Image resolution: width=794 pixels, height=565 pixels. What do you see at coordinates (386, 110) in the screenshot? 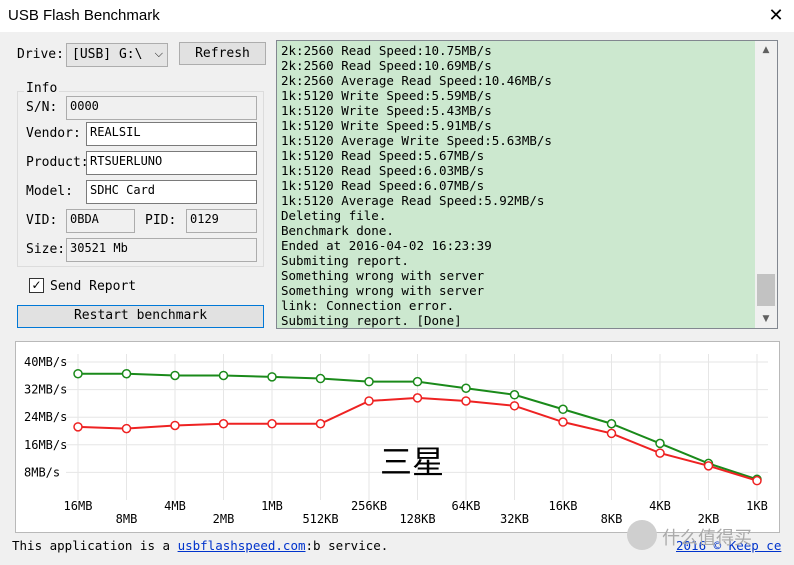
I see `log-line: 1k:5120 Write Speed:5.43MB/s` at bounding box center [386, 110].